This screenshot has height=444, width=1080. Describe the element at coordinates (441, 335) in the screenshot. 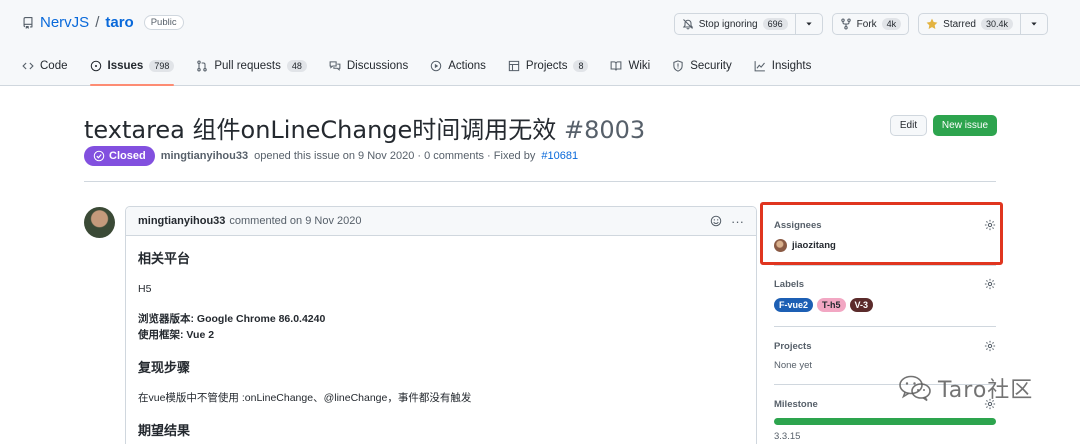

I see `framework-line: 使用框架: Vue 2` at that location.